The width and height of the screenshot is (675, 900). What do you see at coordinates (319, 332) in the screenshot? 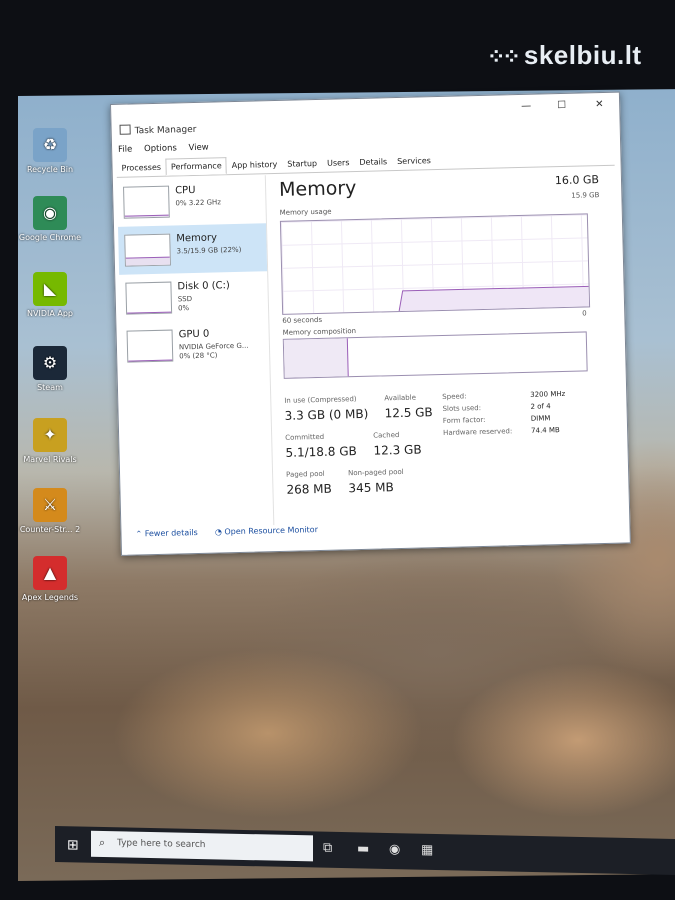
I see `memory-composition-label: Memory composition` at bounding box center [319, 332].